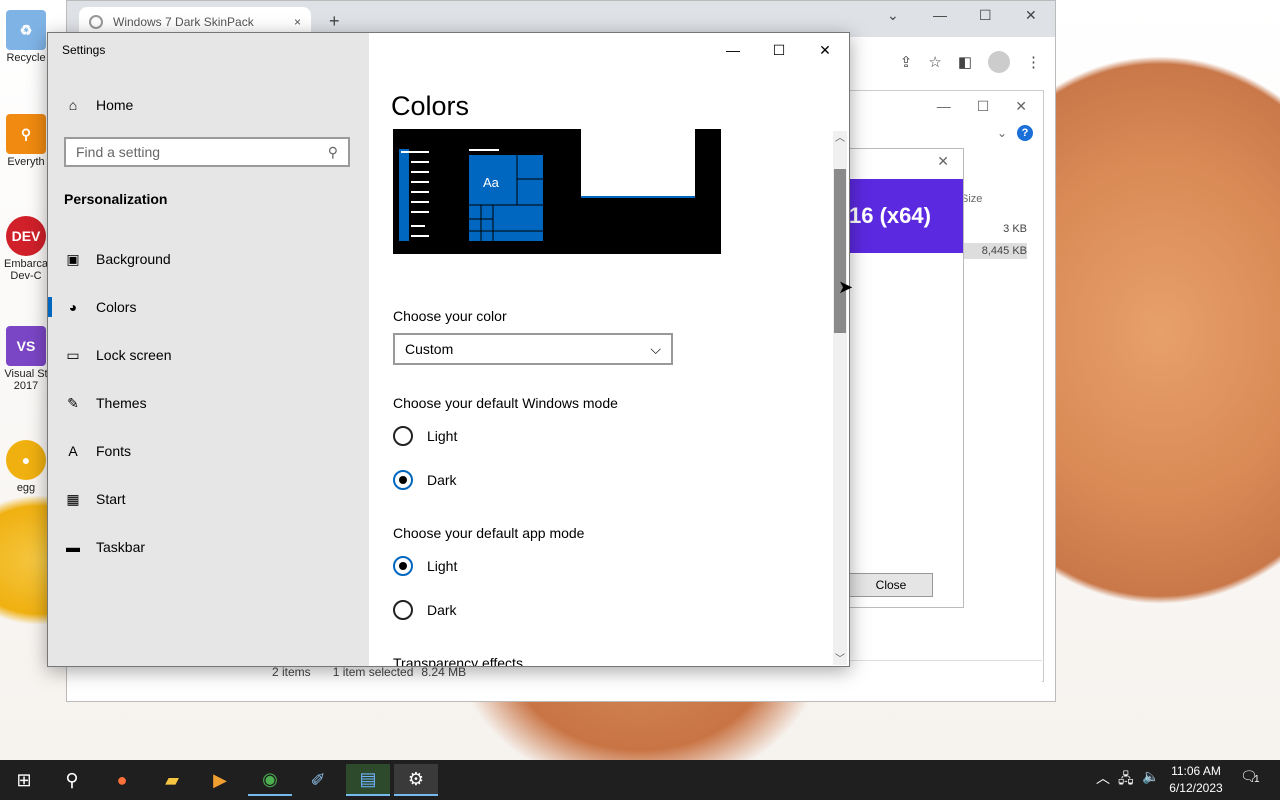 Image resolution: width=1280 pixels, height=800 pixels. Describe the element at coordinates (183, 22) in the screenshot. I see `tab-title: Windows 7 Dark SkinPack` at that location.